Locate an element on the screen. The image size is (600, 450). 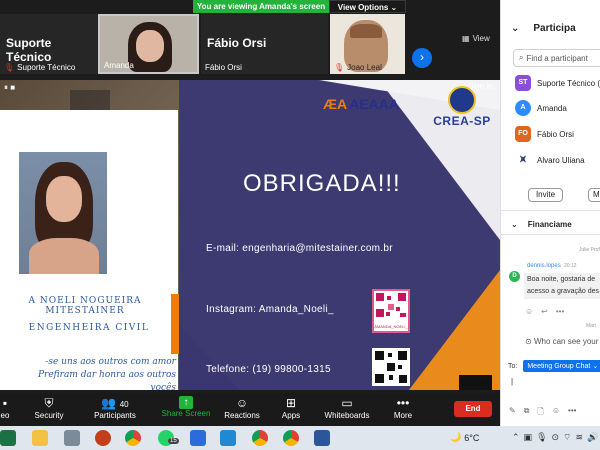
presenter-name: A NOELI NOGUEIRA MITESTAINER is located at coordinates (85, 306).